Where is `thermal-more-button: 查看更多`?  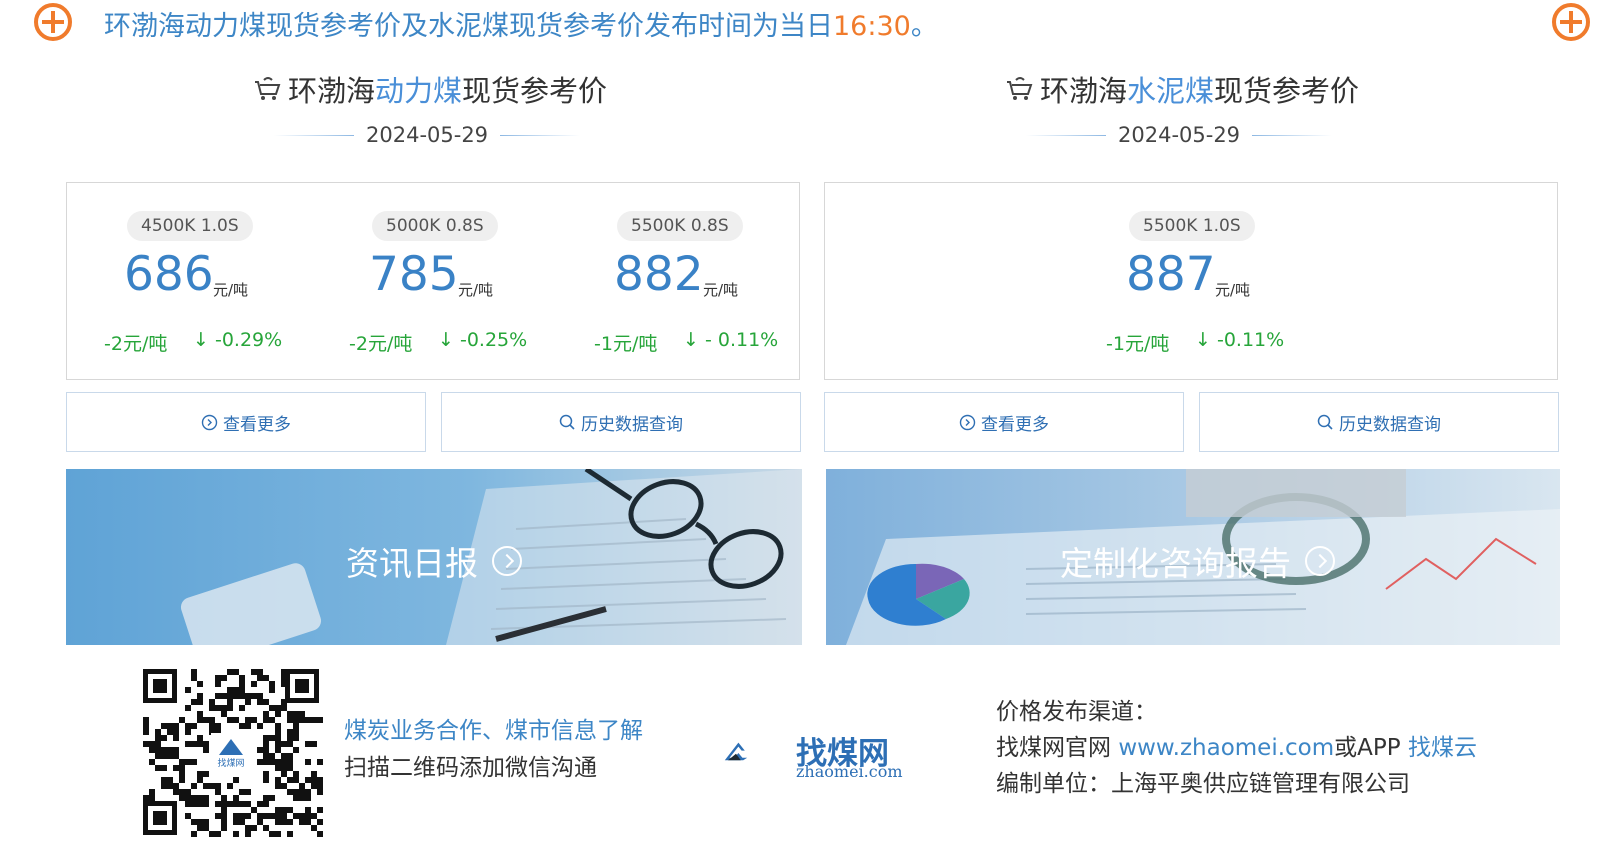 thermal-more-button: 查看更多 is located at coordinates (246, 422).